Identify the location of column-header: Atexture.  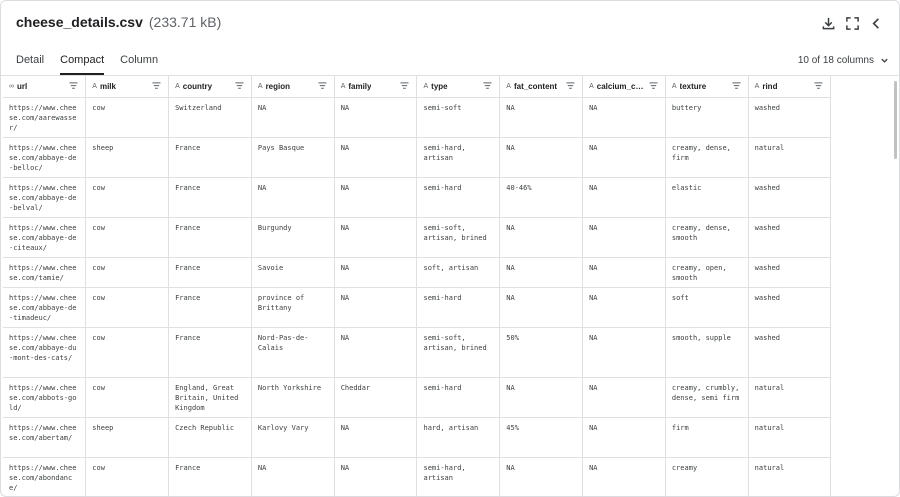
(707, 87).